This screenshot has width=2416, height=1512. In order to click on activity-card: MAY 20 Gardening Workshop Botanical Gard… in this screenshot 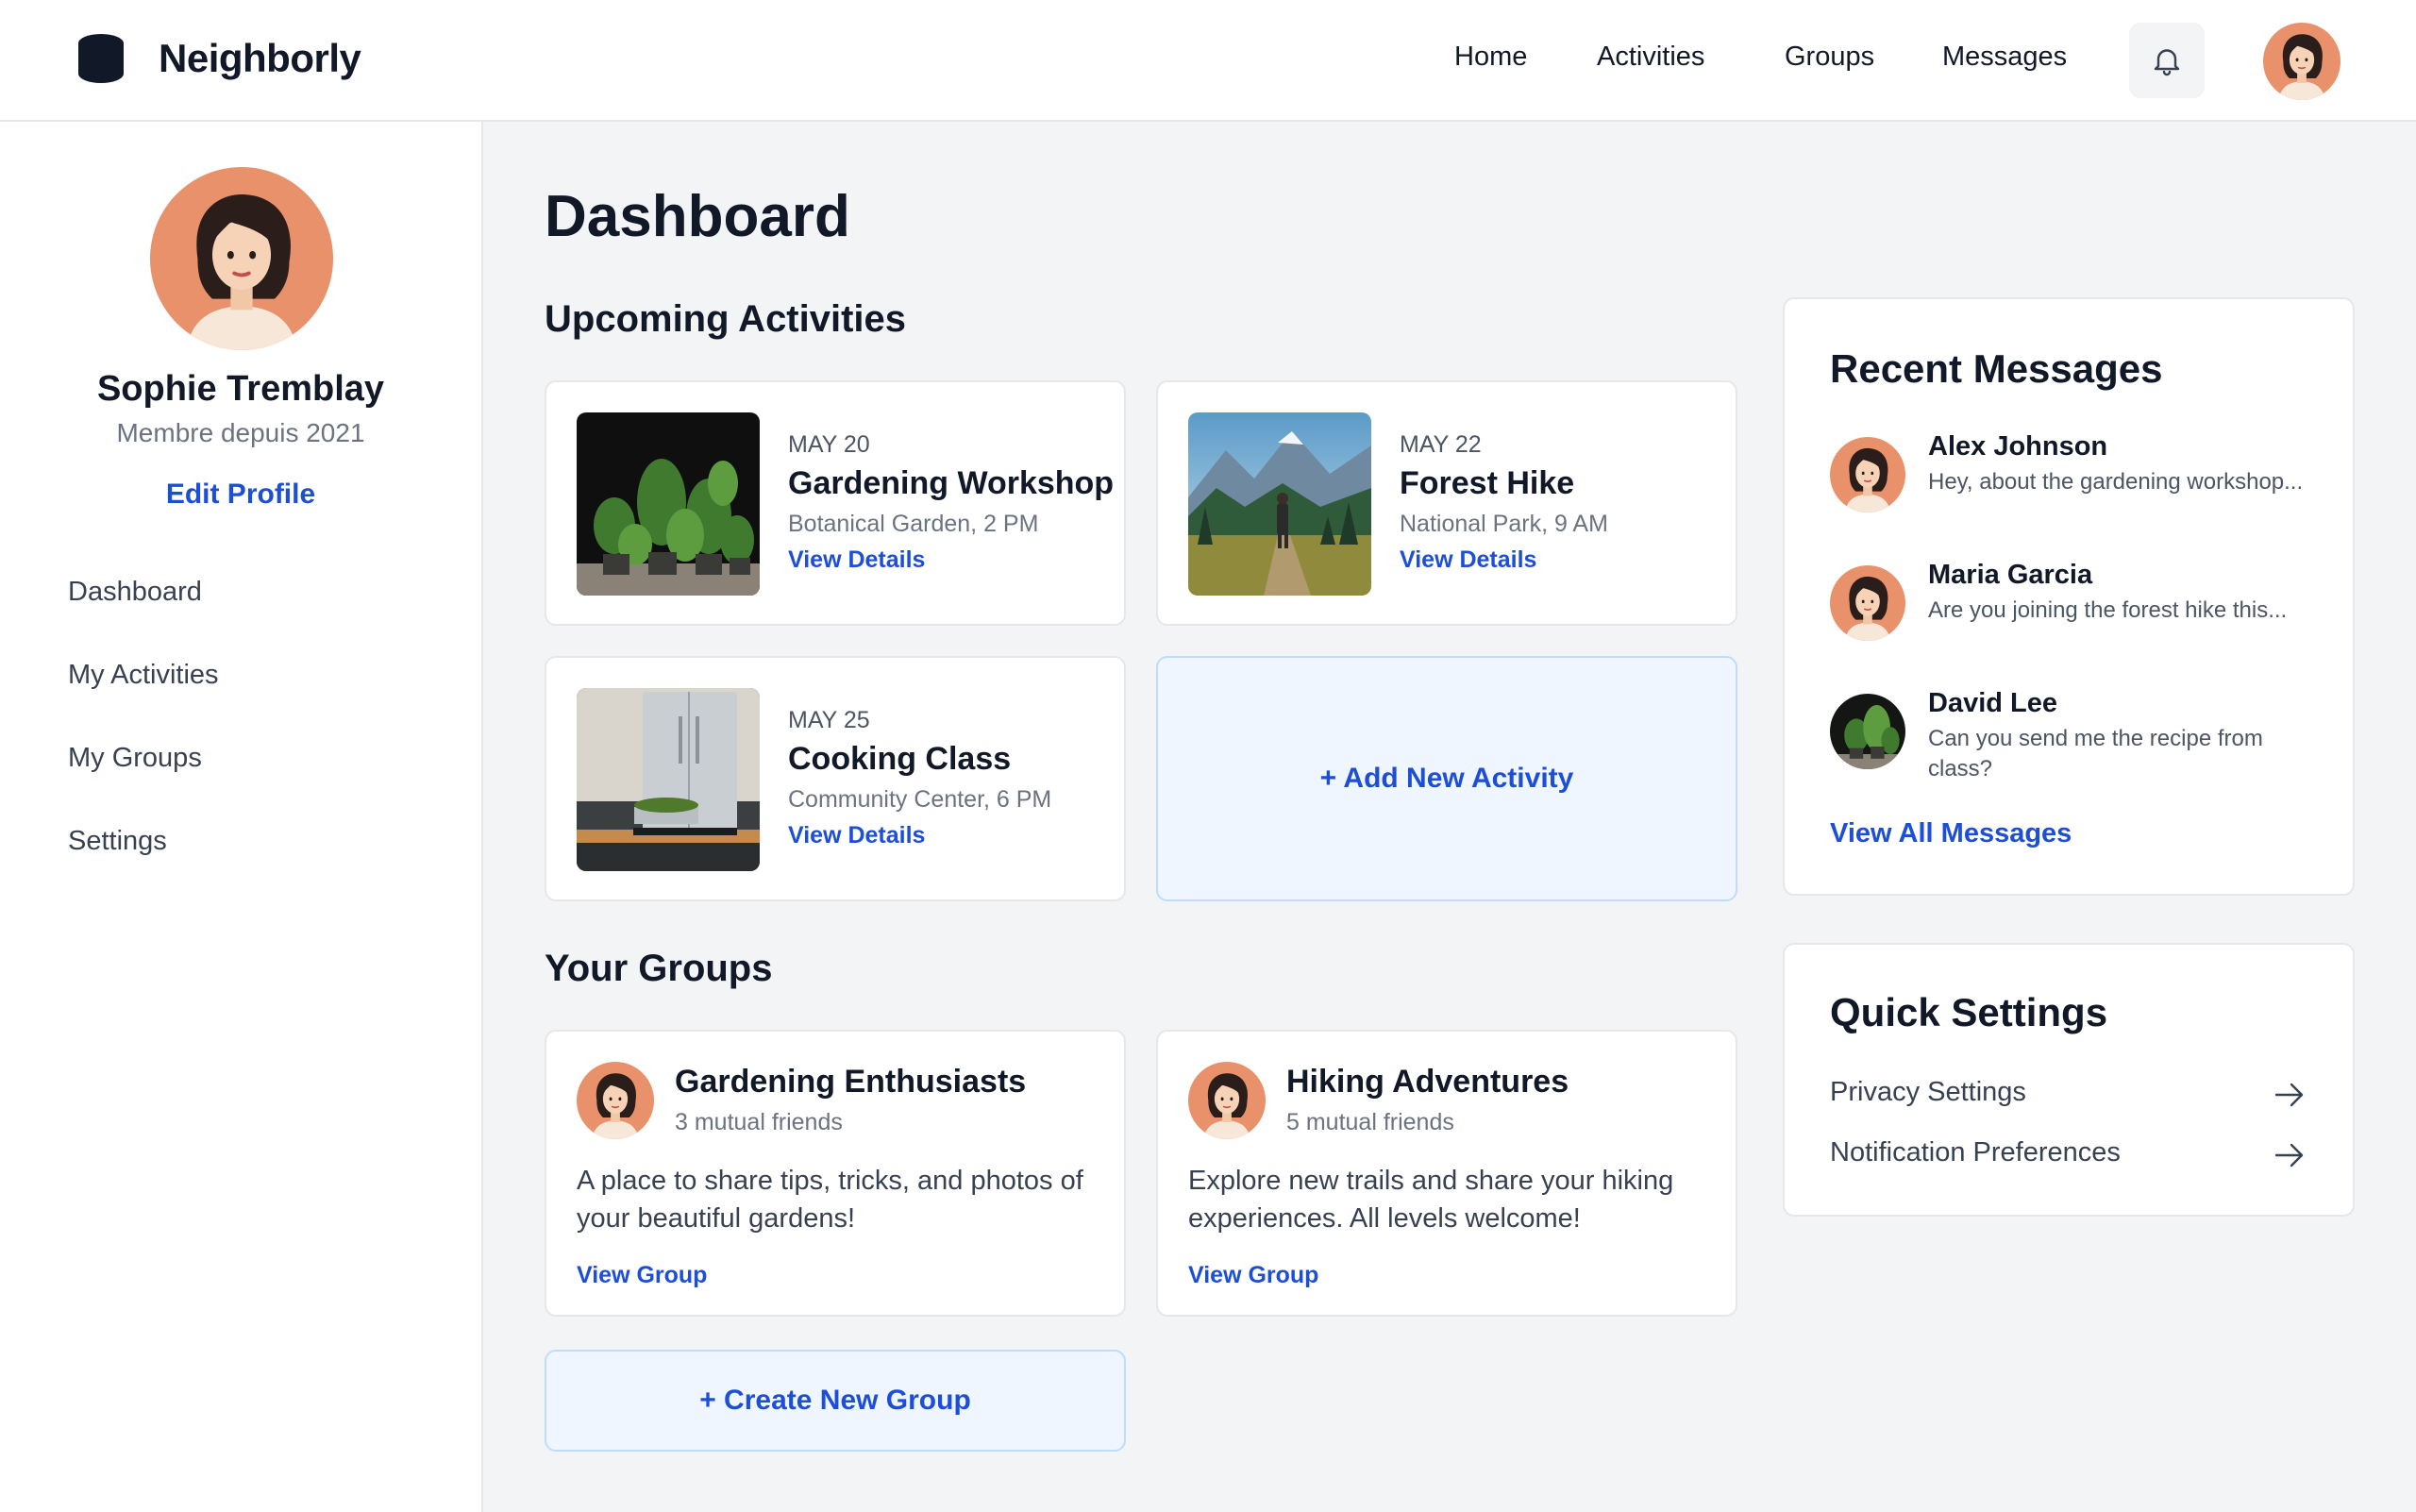, I will do `click(835, 503)`.